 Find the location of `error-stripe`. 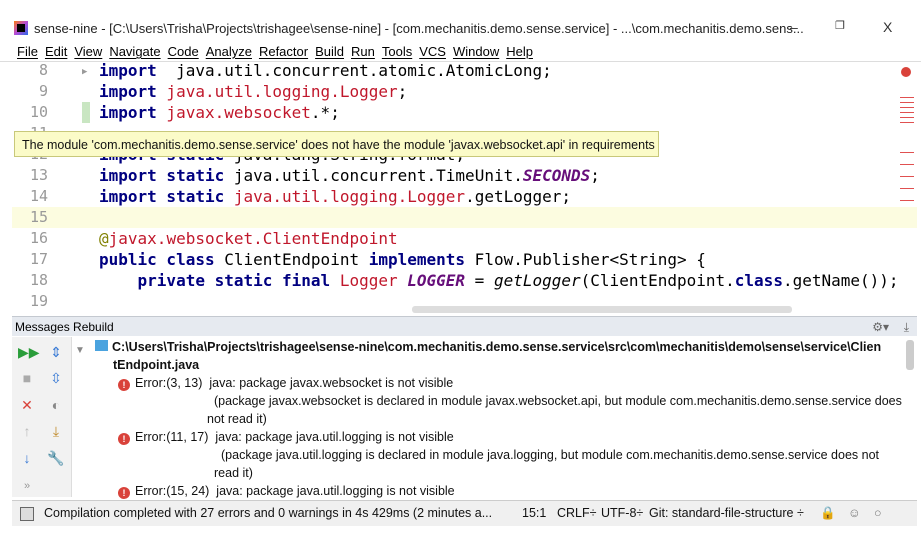

error-stripe is located at coordinates (906, 188).